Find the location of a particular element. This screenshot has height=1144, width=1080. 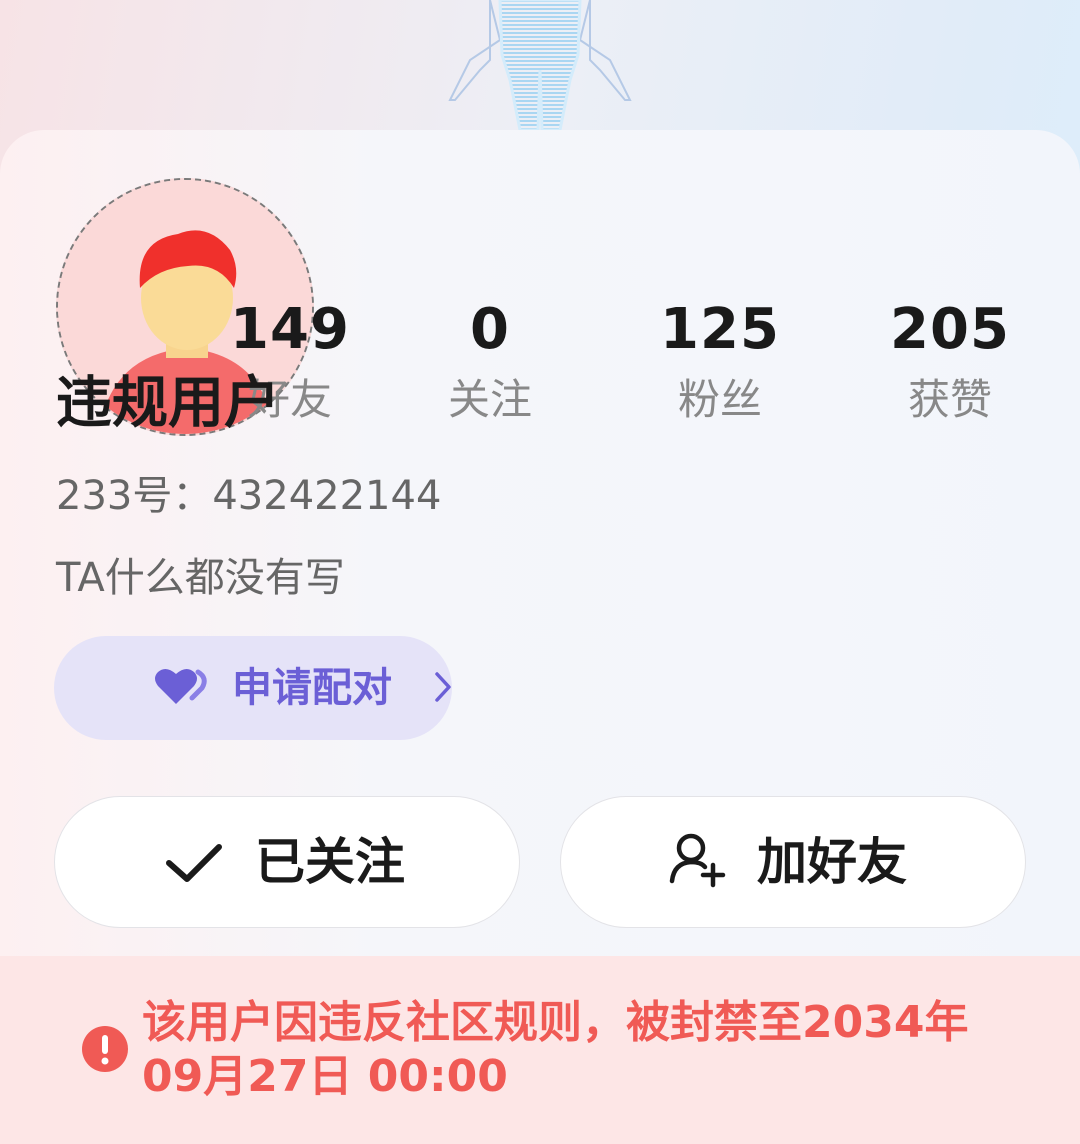

check-icon is located at coordinates (194, 863).